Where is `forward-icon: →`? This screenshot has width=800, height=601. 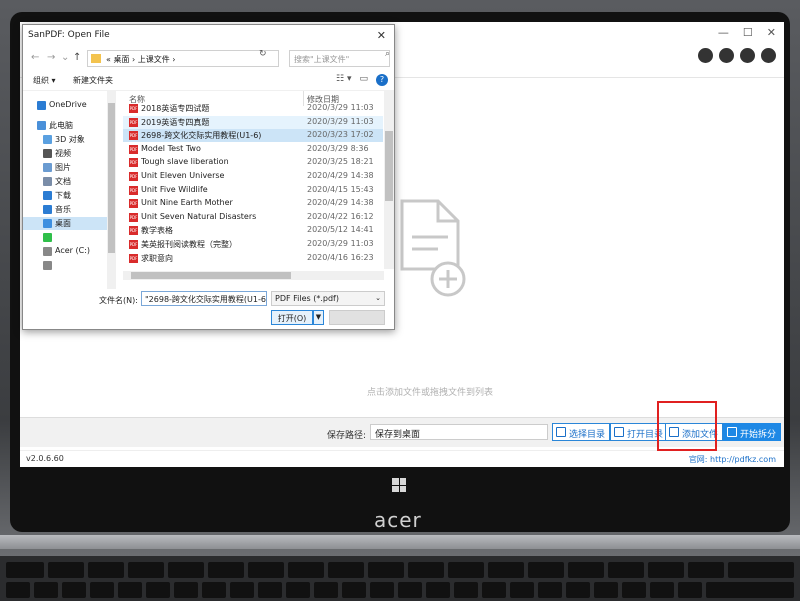 forward-icon: → is located at coordinates (51, 57).